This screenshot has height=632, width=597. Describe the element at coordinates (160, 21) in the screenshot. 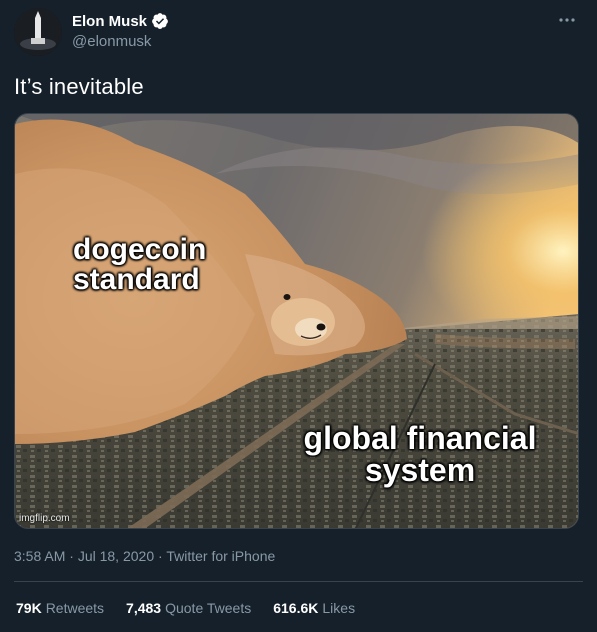

I see `verified-badge-icon` at that location.